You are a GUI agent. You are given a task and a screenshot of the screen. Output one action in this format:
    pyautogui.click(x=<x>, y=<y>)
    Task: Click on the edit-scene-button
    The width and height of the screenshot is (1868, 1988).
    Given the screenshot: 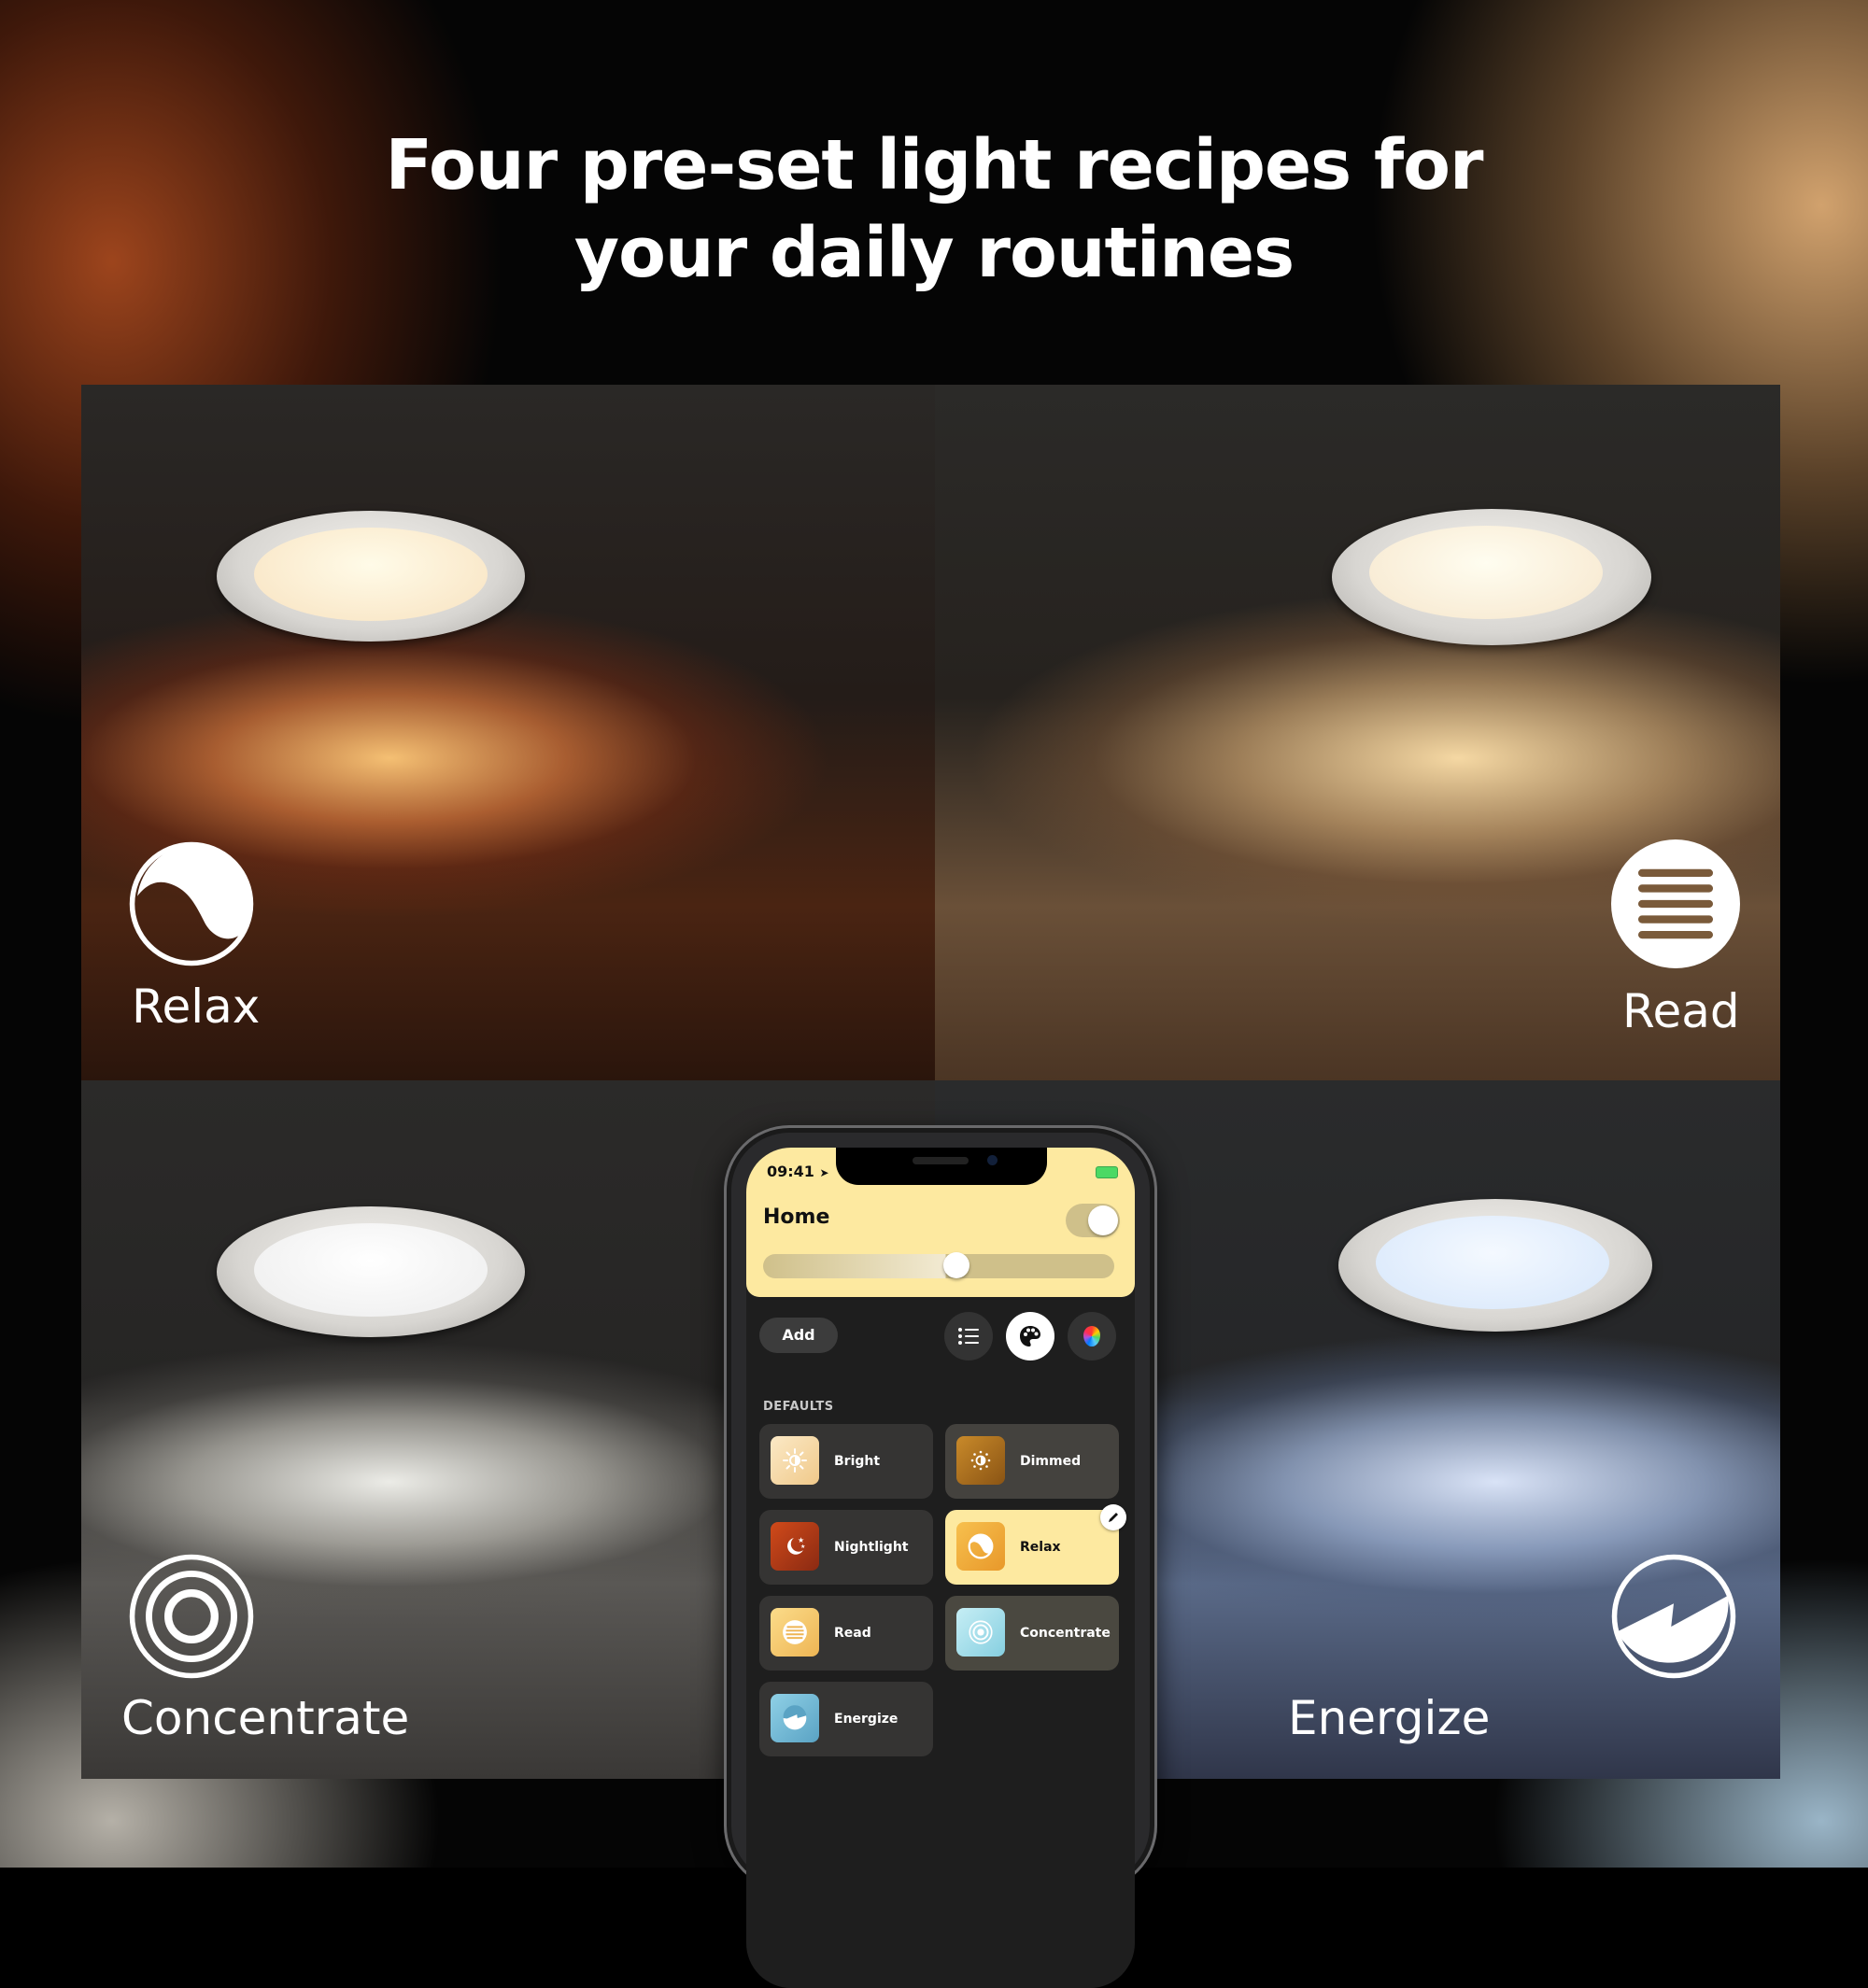 What is the action you would take?
    pyautogui.click(x=1113, y=1517)
    